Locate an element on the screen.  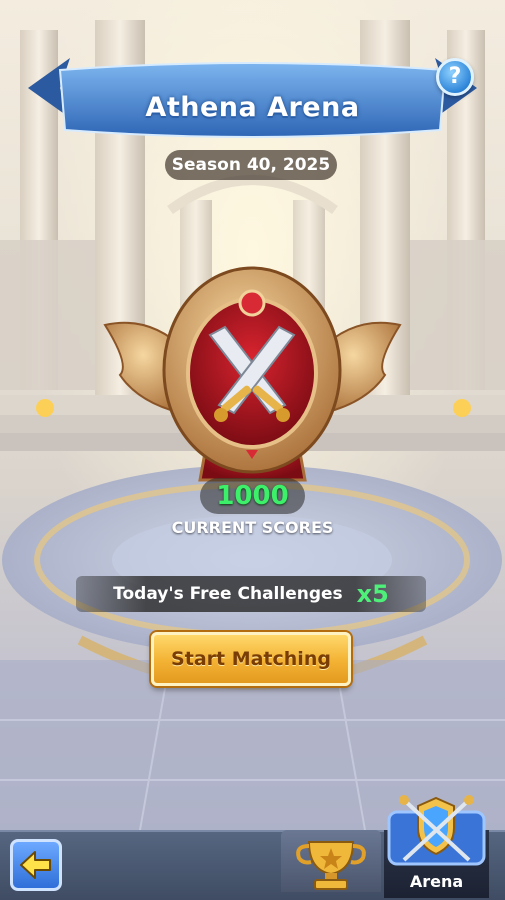
current-score-label: CURRENT SCORES is located at coordinates (252, 527).